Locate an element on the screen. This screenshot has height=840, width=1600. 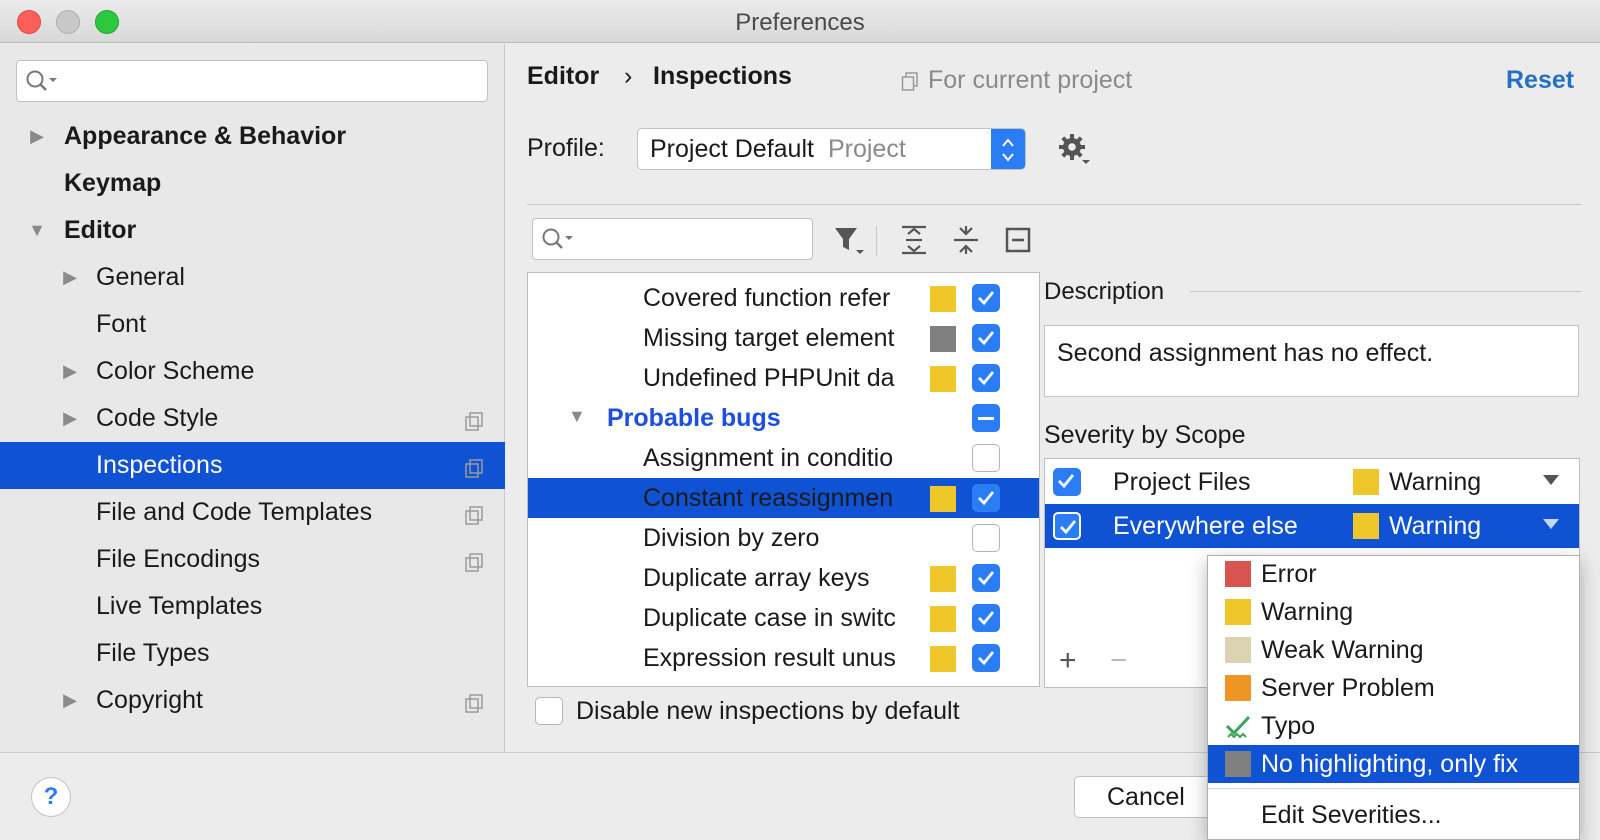
severity-scope-title: Severity by Scope is located at coordinates (1145, 435).